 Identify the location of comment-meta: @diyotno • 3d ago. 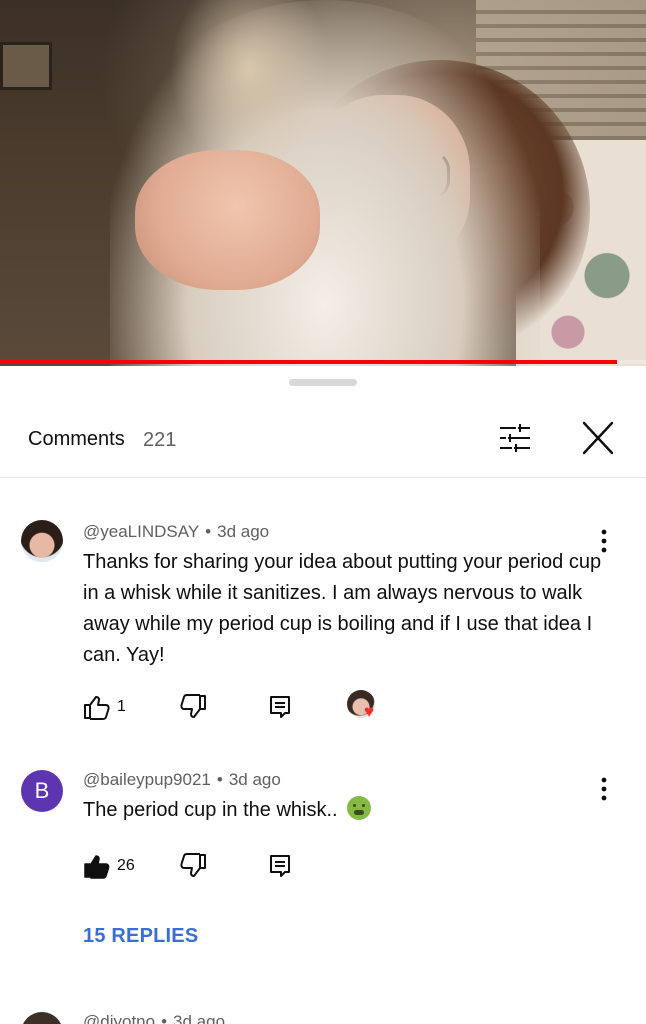
(154, 1018).